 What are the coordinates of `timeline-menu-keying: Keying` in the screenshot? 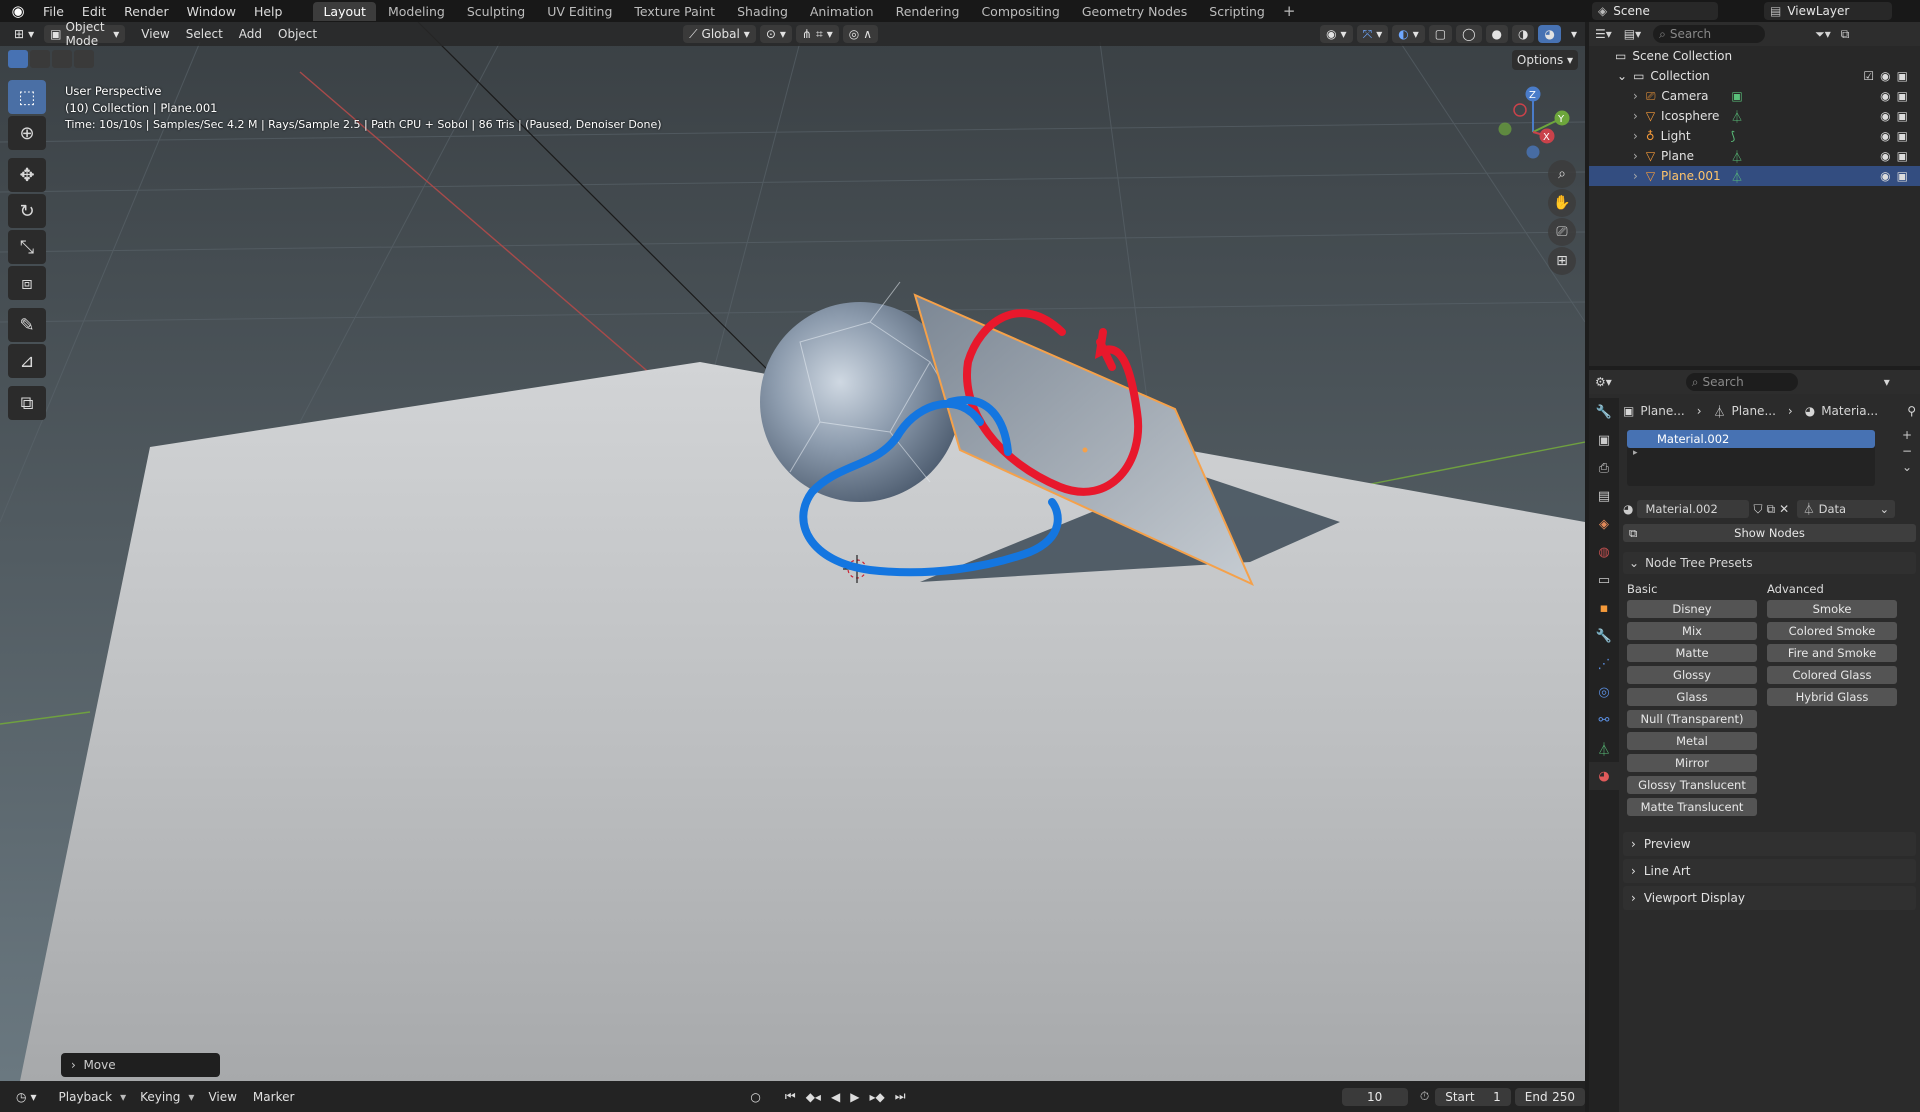 It's located at (160, 1097).